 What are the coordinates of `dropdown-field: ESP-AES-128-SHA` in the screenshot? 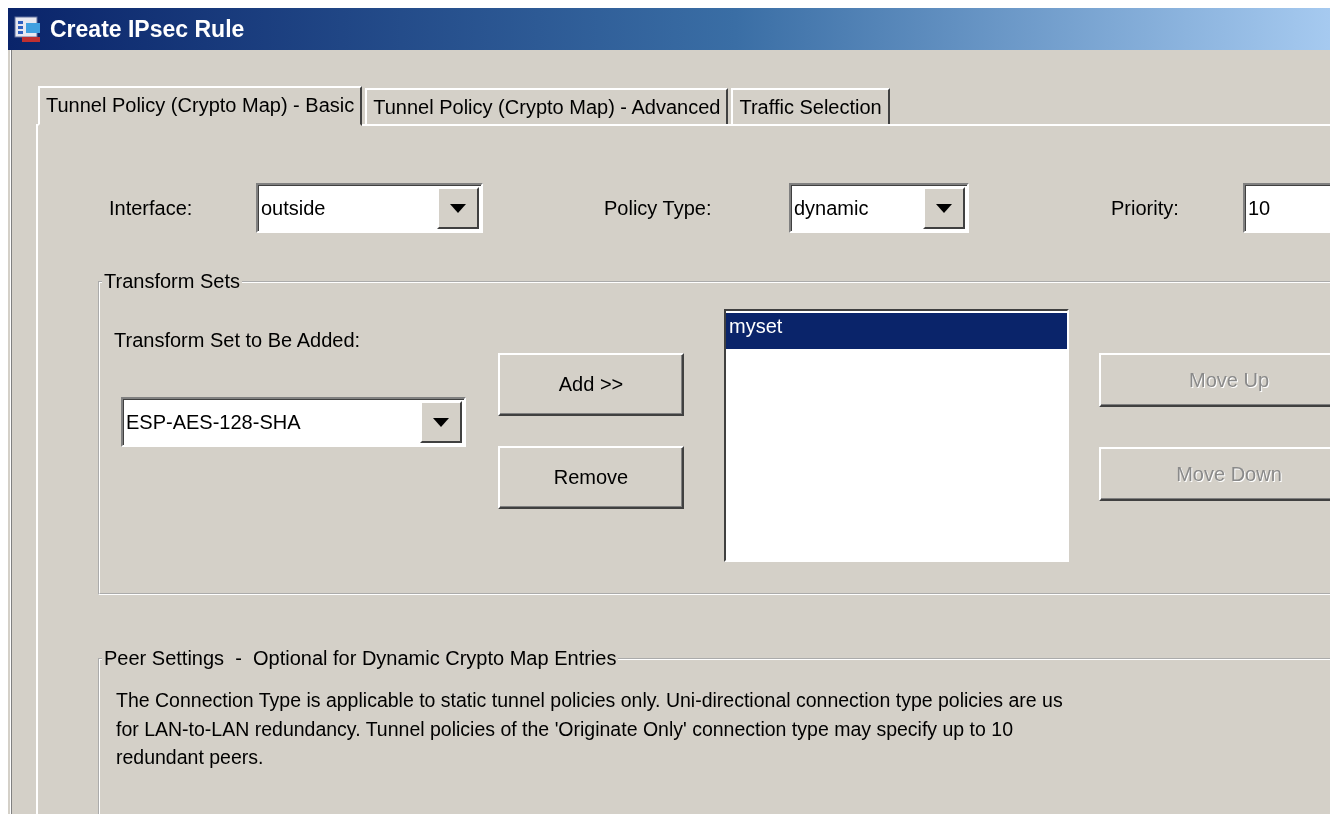 It's located at (293, 422).